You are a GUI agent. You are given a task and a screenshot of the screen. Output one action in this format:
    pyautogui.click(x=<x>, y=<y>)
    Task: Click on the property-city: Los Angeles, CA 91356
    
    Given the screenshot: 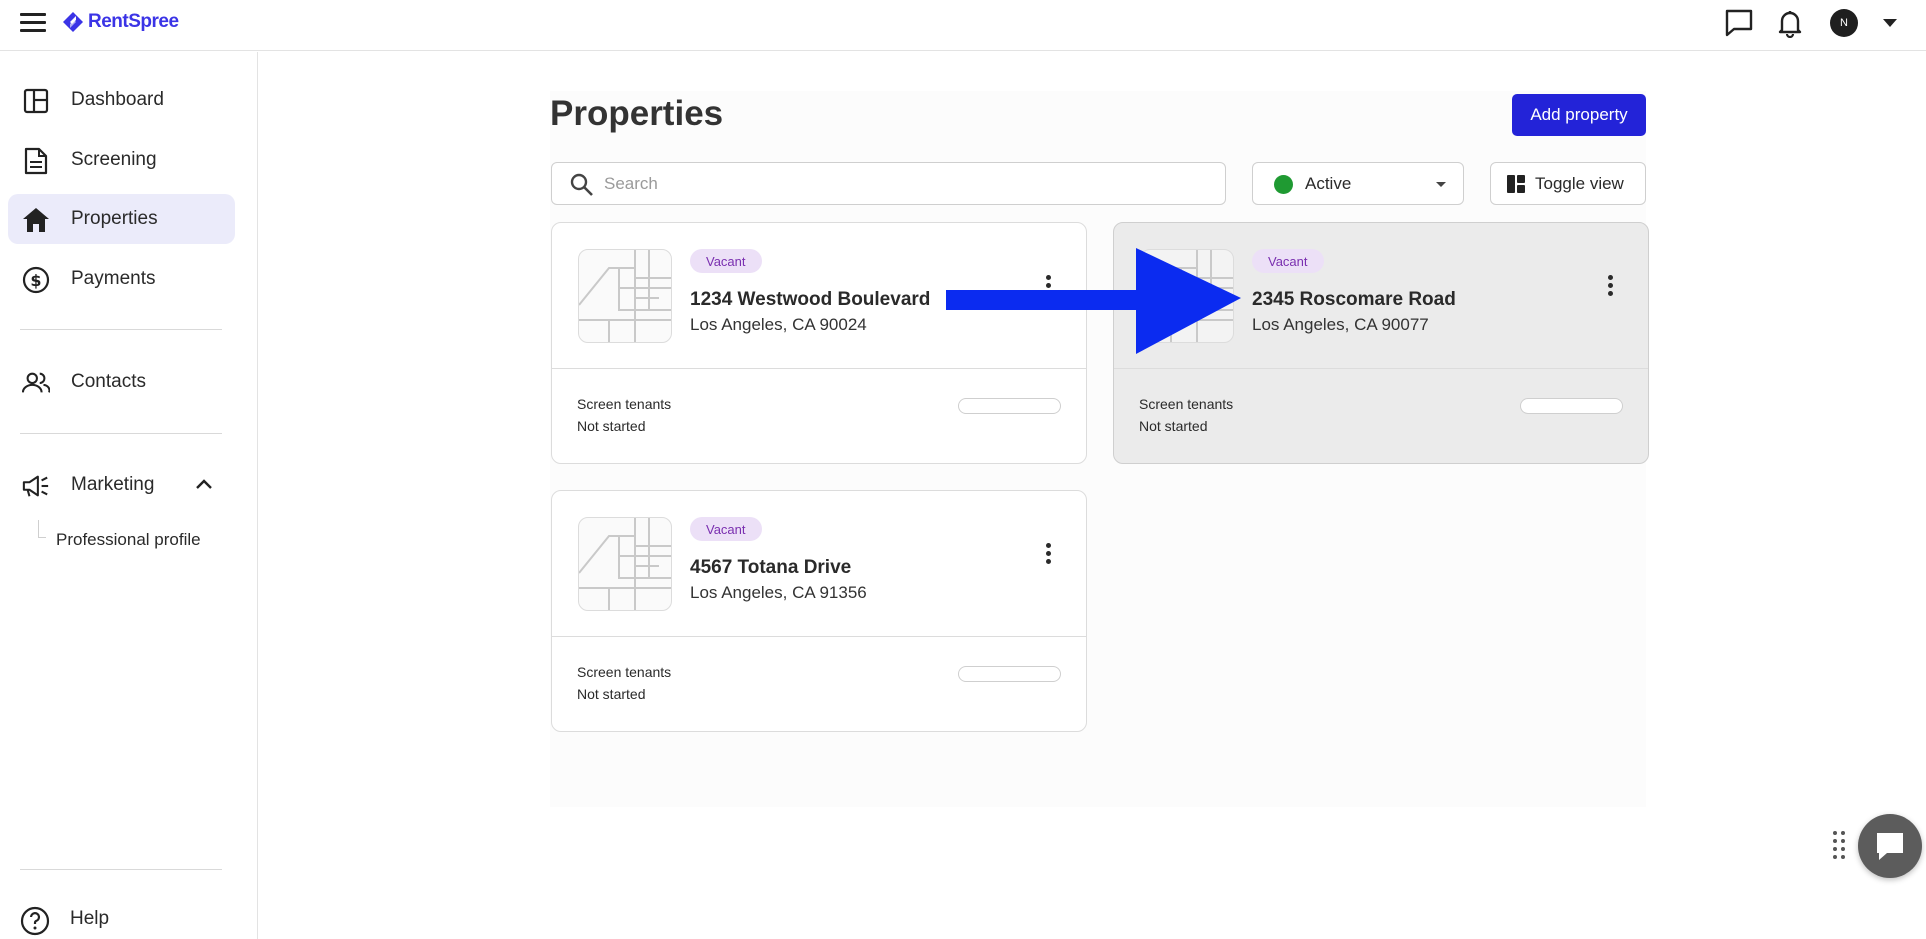 What is the action you would take?
    pyautogui.click(x=778, y=592)
    